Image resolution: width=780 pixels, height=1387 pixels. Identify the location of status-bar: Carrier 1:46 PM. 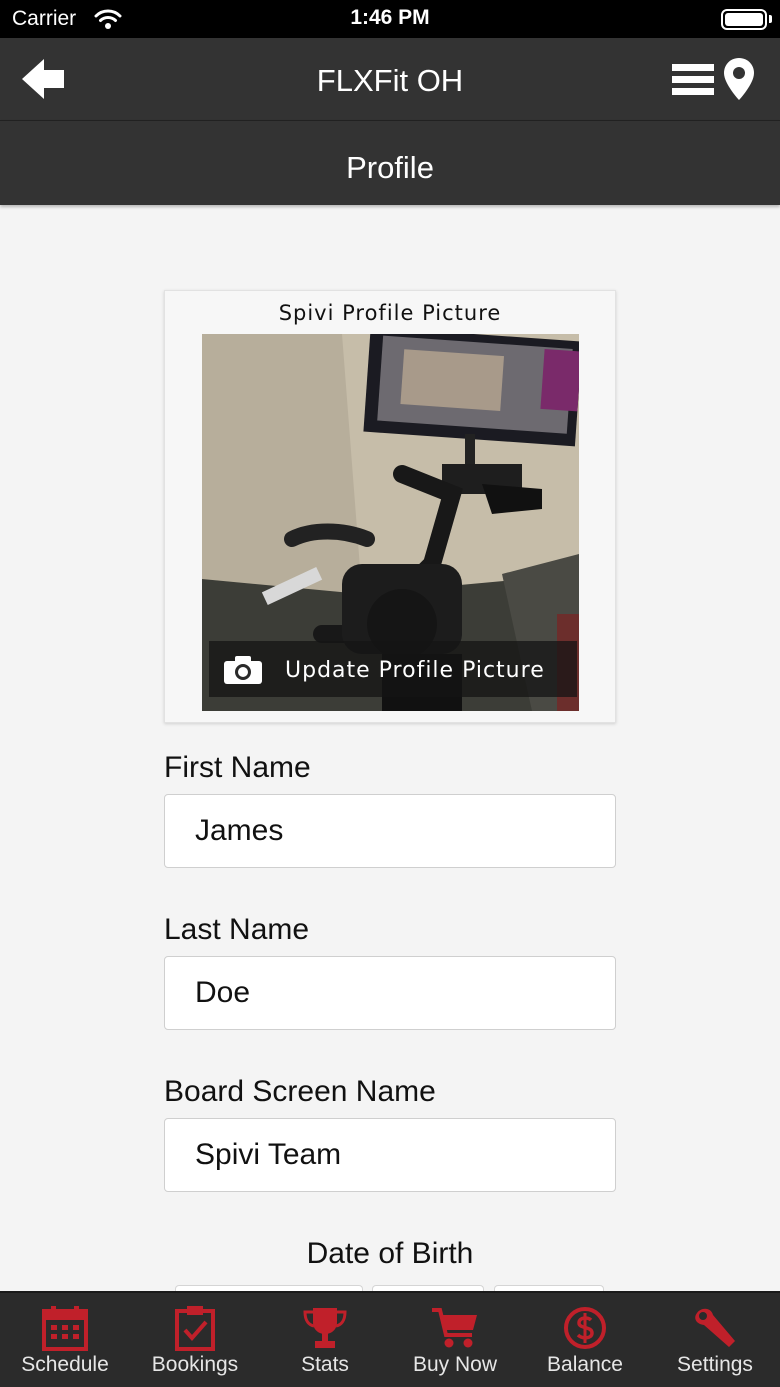
(390, 19).